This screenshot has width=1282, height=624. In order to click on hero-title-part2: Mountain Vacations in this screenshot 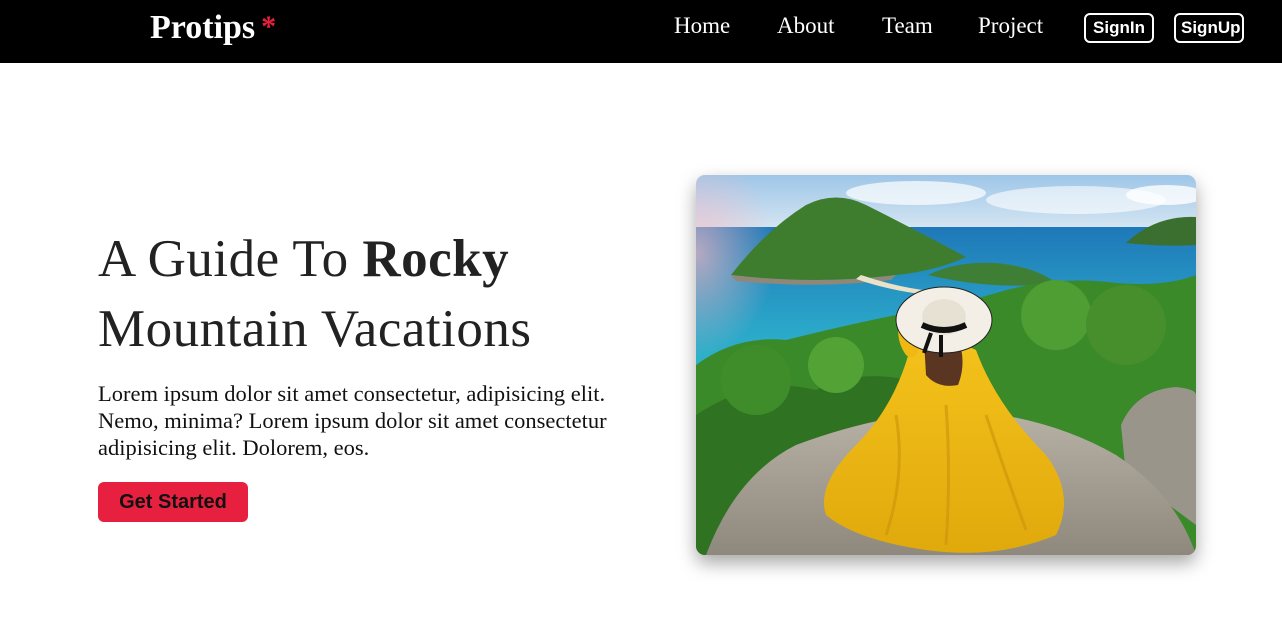, I will do `click(315, 329)`.